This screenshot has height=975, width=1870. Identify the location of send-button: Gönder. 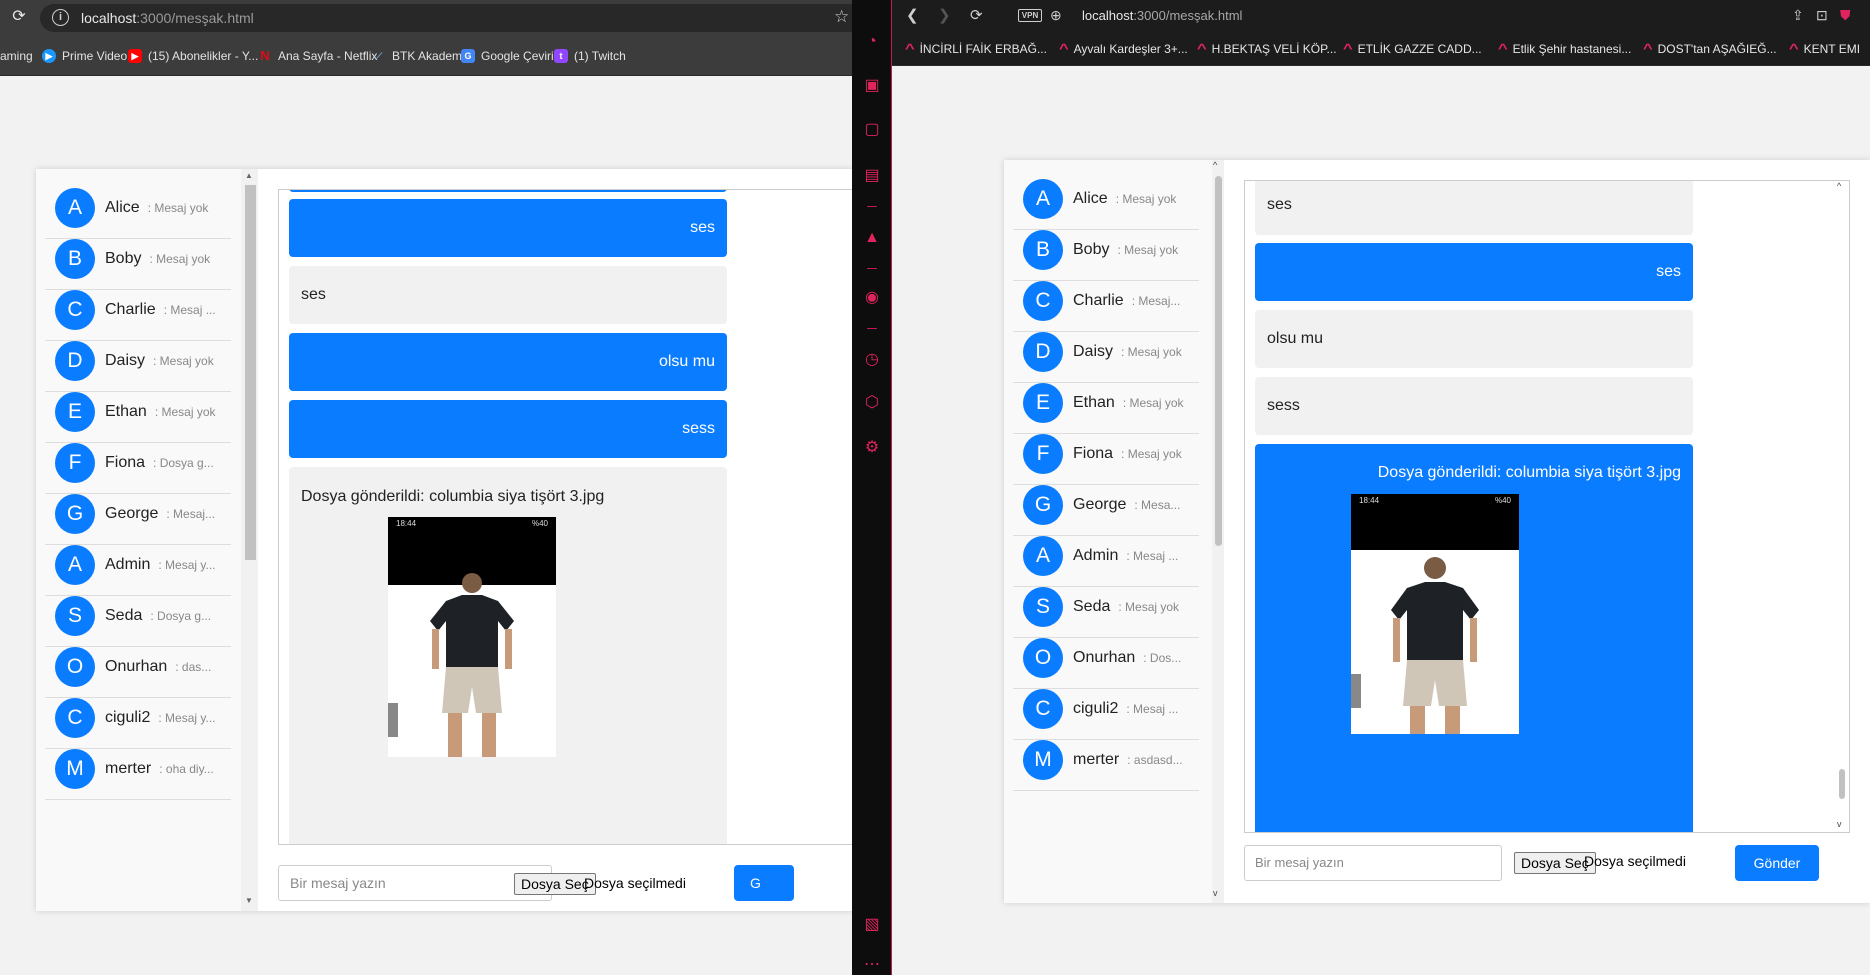
(1777, 863).